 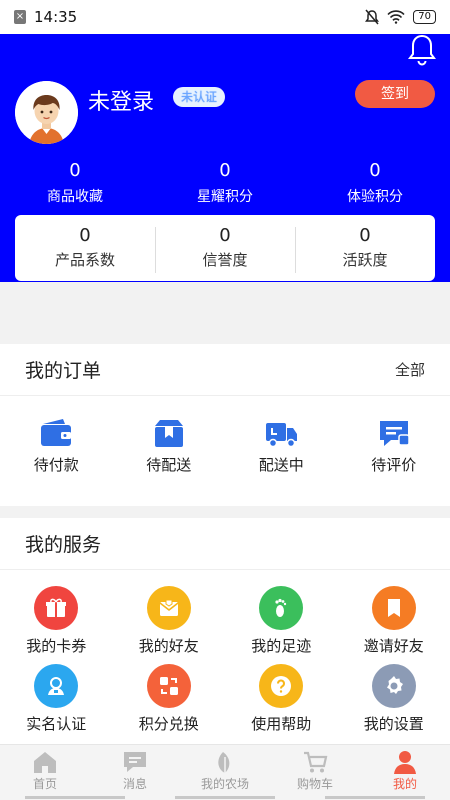 I want to click on order-status-row: 待付款 待配送 配送中 待评价, so click(x=225, y=435).